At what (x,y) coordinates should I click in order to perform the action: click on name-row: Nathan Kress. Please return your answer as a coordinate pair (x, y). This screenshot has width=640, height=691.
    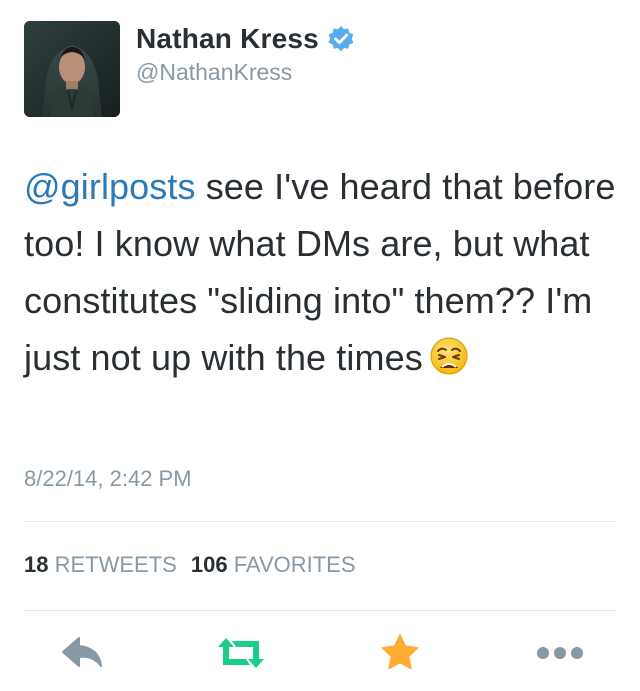
    Looking at the image, I should click on (245, 39).